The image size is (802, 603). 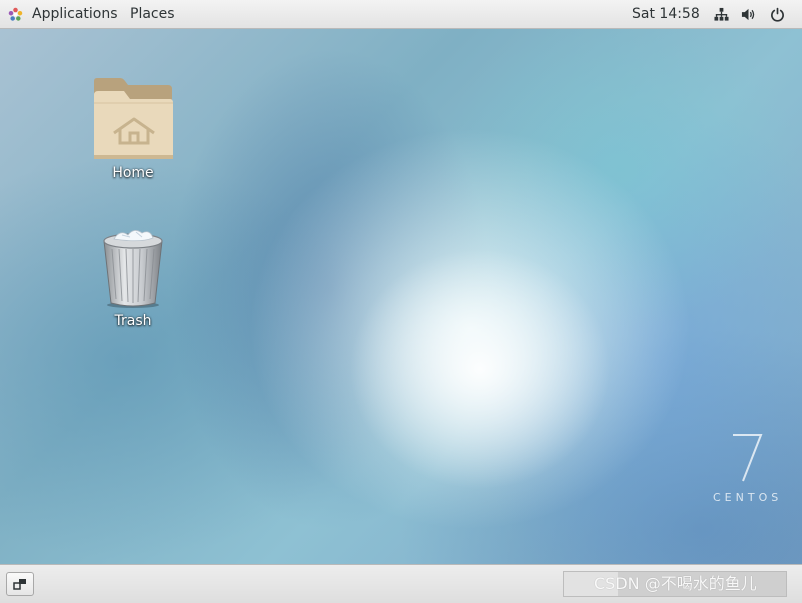 What do you see at coordinates (133, 118) in the screenshot?
I see `home-folder-icon` at bounding box center [133, 118].